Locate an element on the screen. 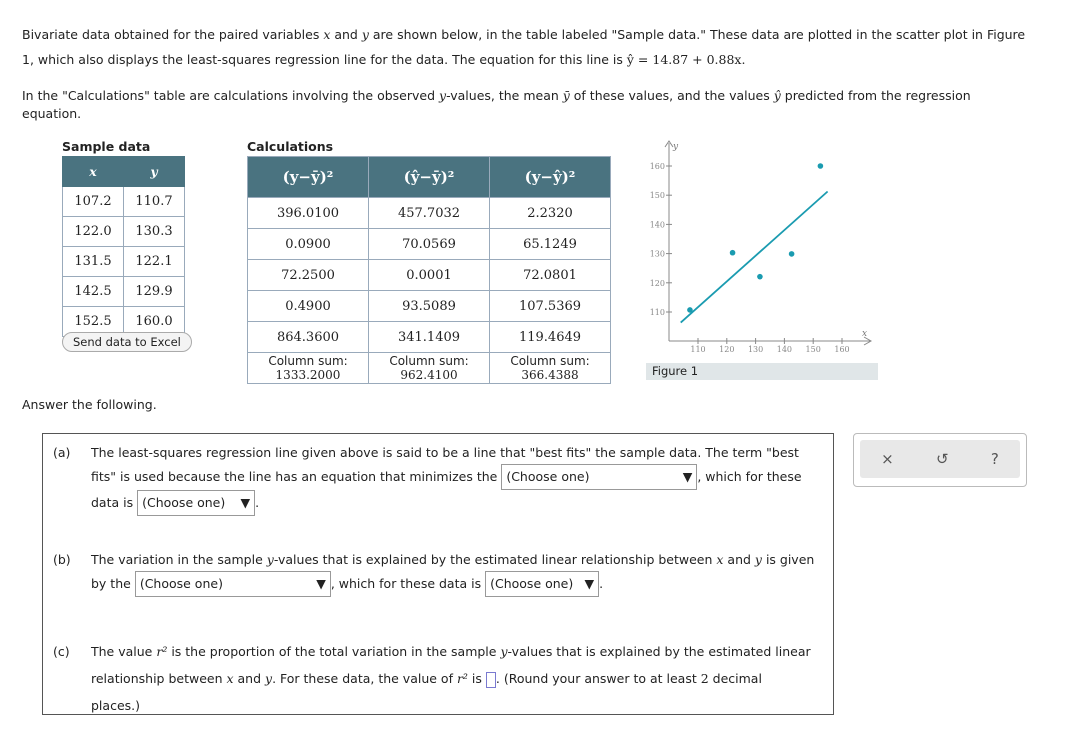 This screenshot has height=748, width=1068. cell: 0.0001 is located at coordinates (429, 275).